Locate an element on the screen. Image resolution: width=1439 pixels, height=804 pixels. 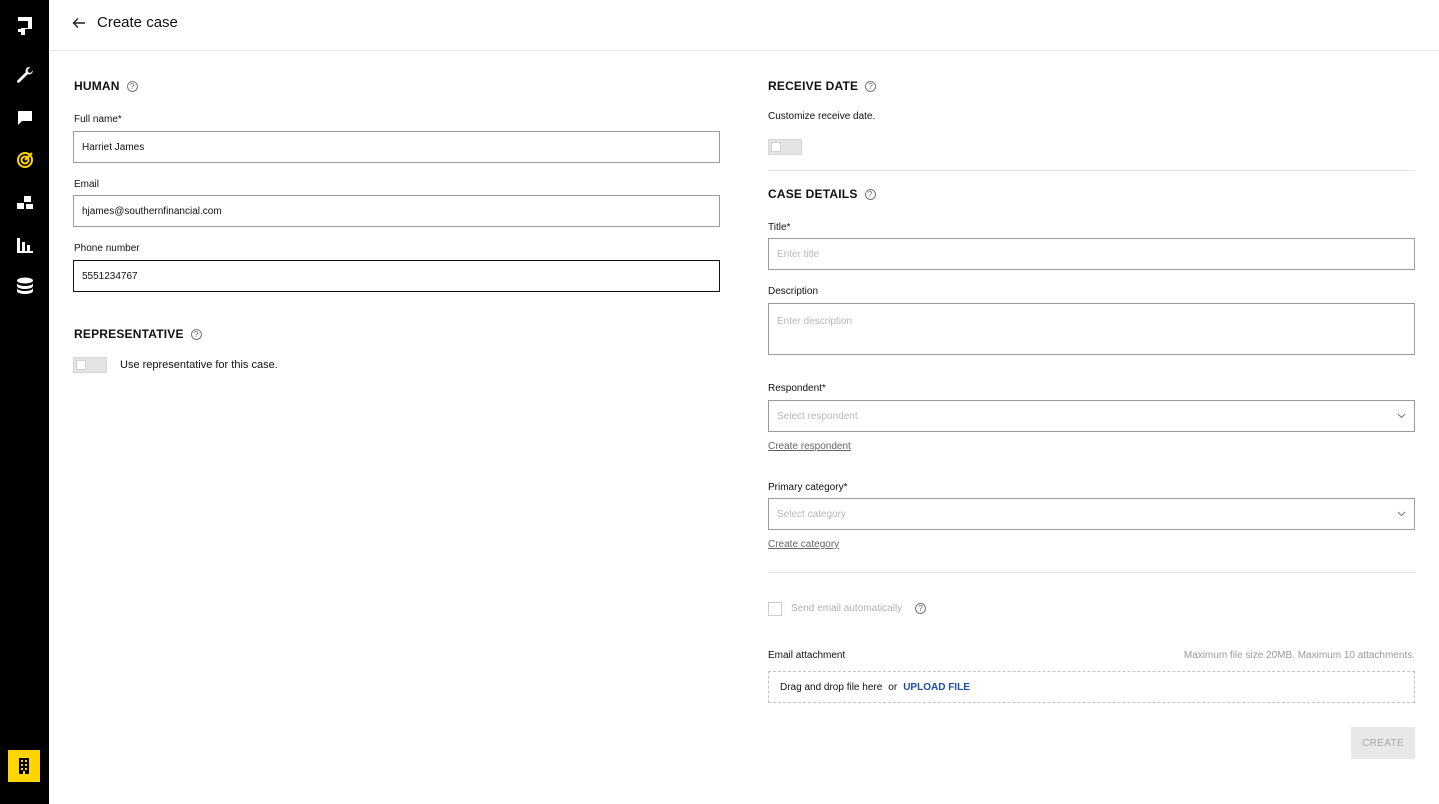
create-respondent-link: Create respondent is located at coordinates (809, 446).